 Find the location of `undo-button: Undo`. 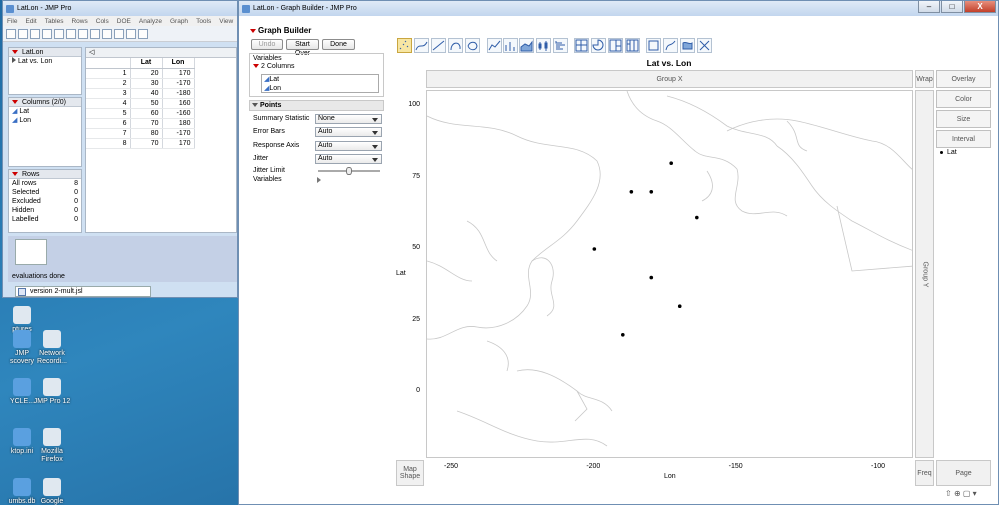

undo-button: Undo is located at coordinates (267, 44).